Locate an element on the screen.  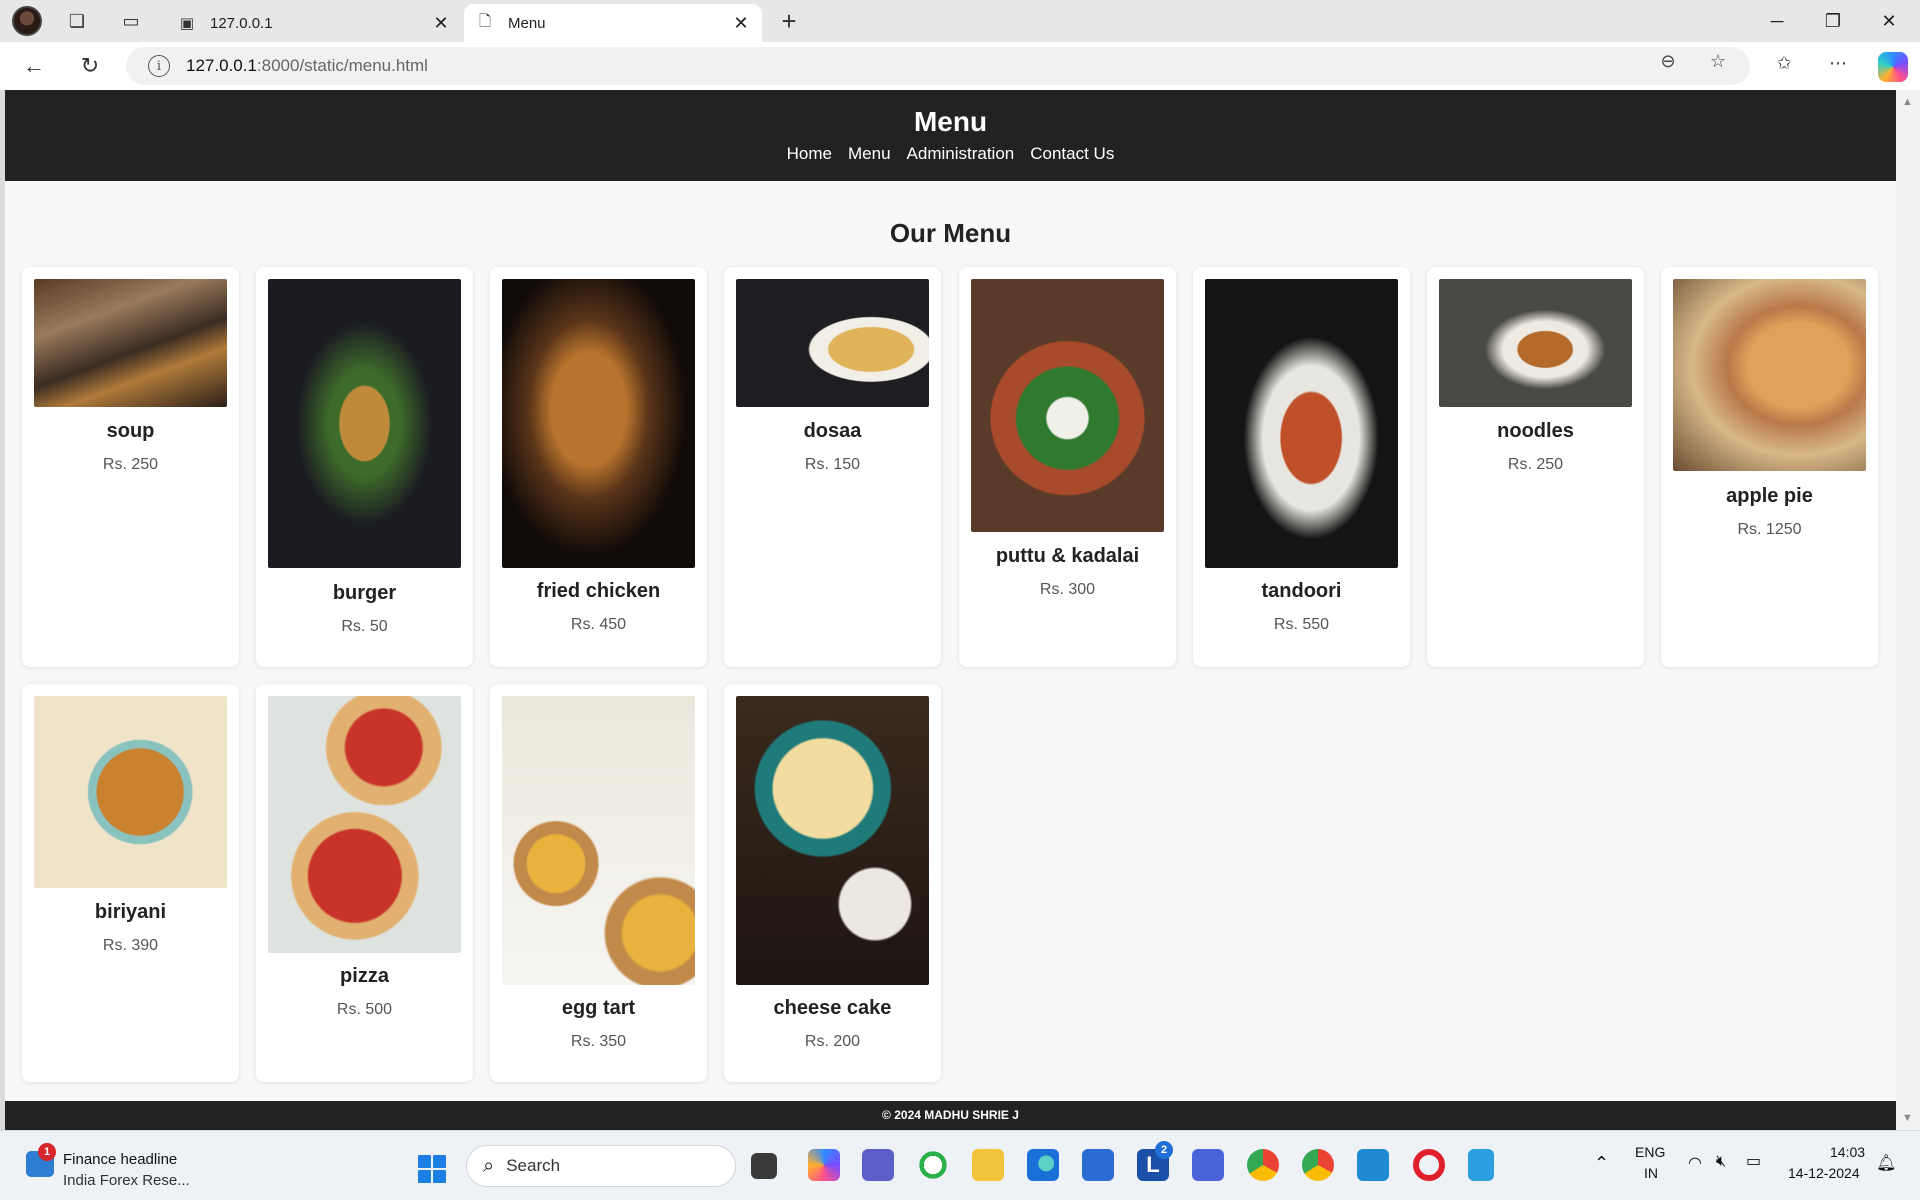
menu-item-price: Rs. 300 is located at coordinates (1067, 589).